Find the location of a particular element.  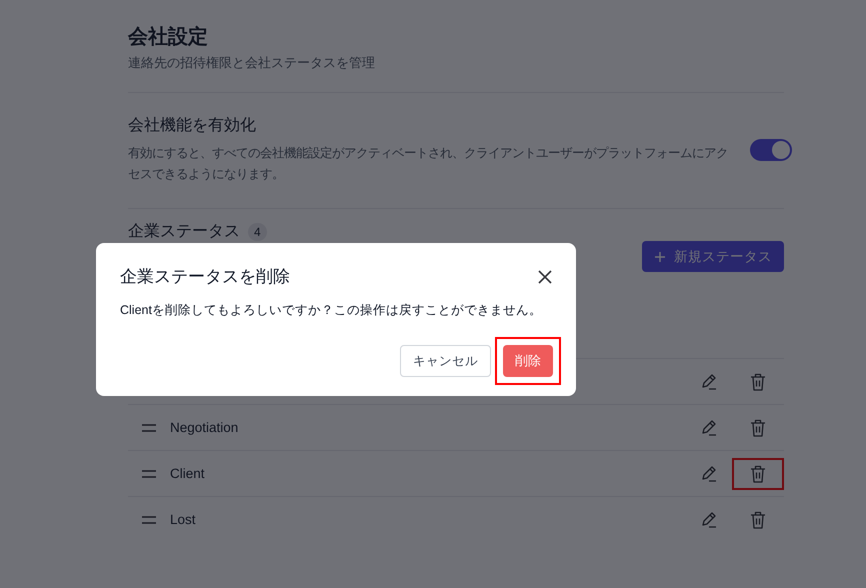

toggle-switch is located at coordinates (771, 150).